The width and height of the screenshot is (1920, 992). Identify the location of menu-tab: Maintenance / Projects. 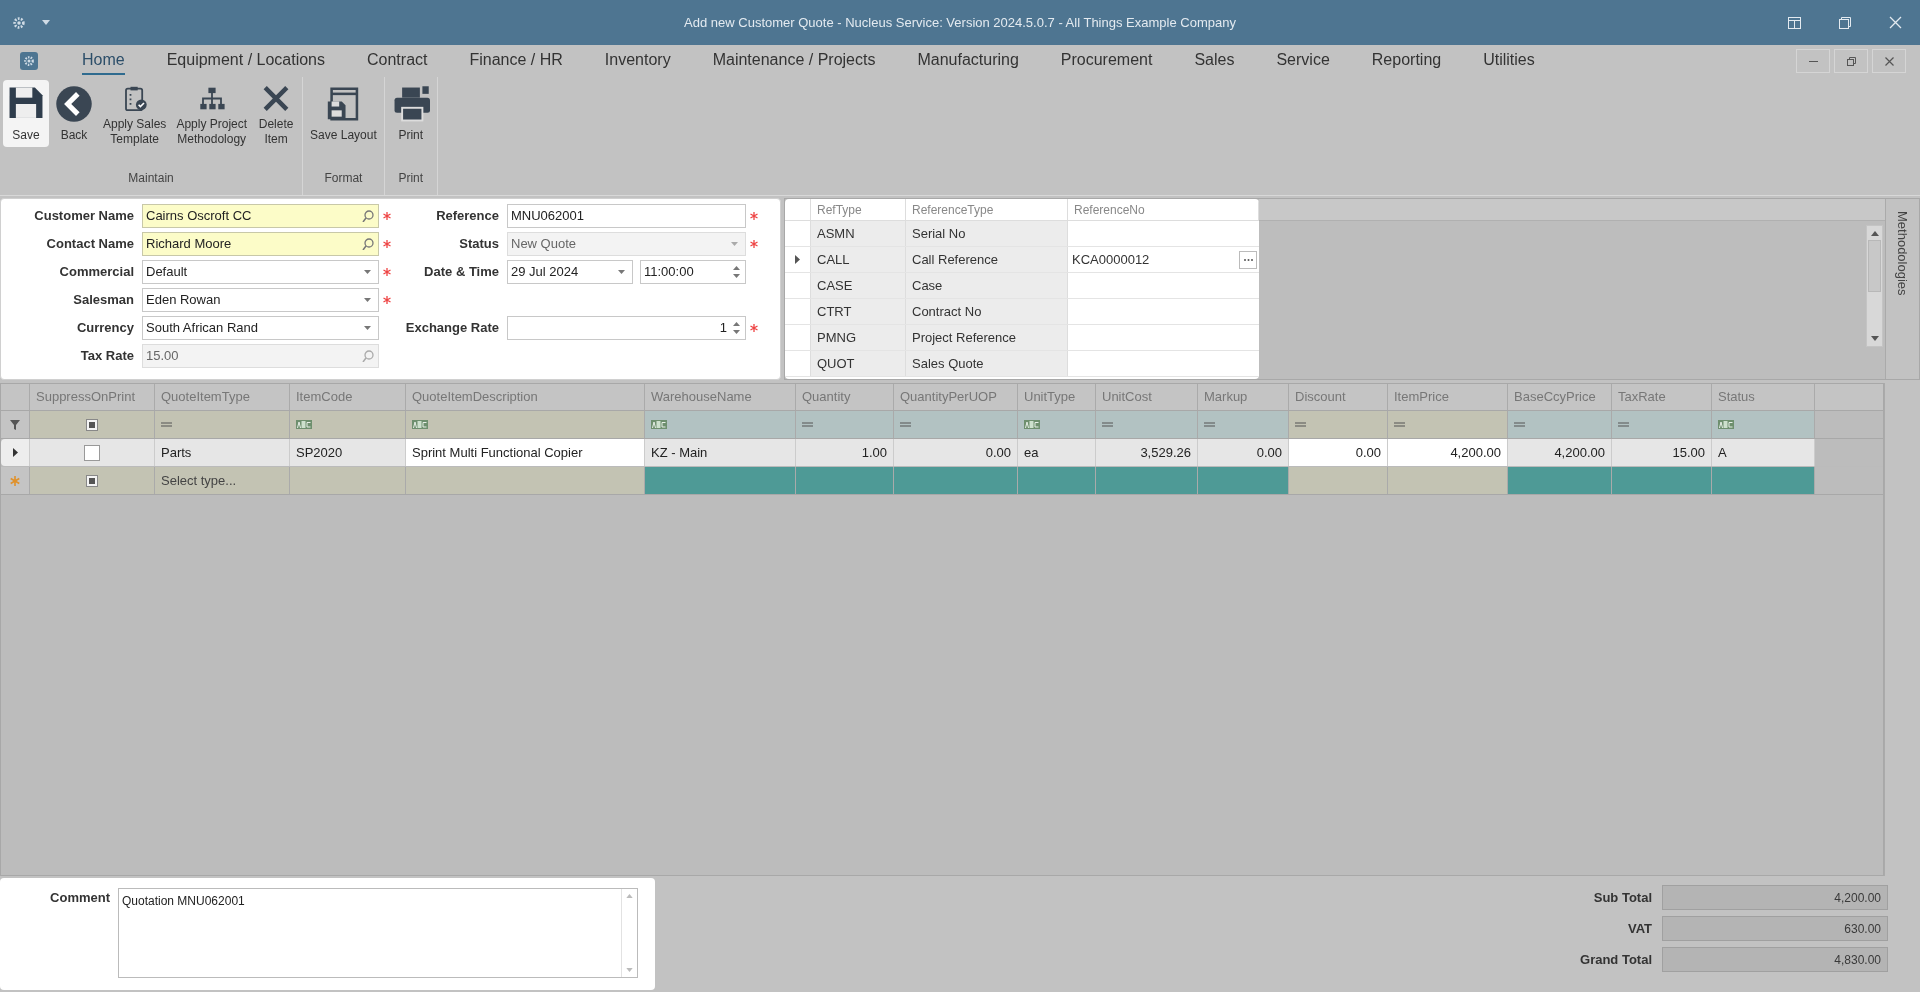
(794, 61).